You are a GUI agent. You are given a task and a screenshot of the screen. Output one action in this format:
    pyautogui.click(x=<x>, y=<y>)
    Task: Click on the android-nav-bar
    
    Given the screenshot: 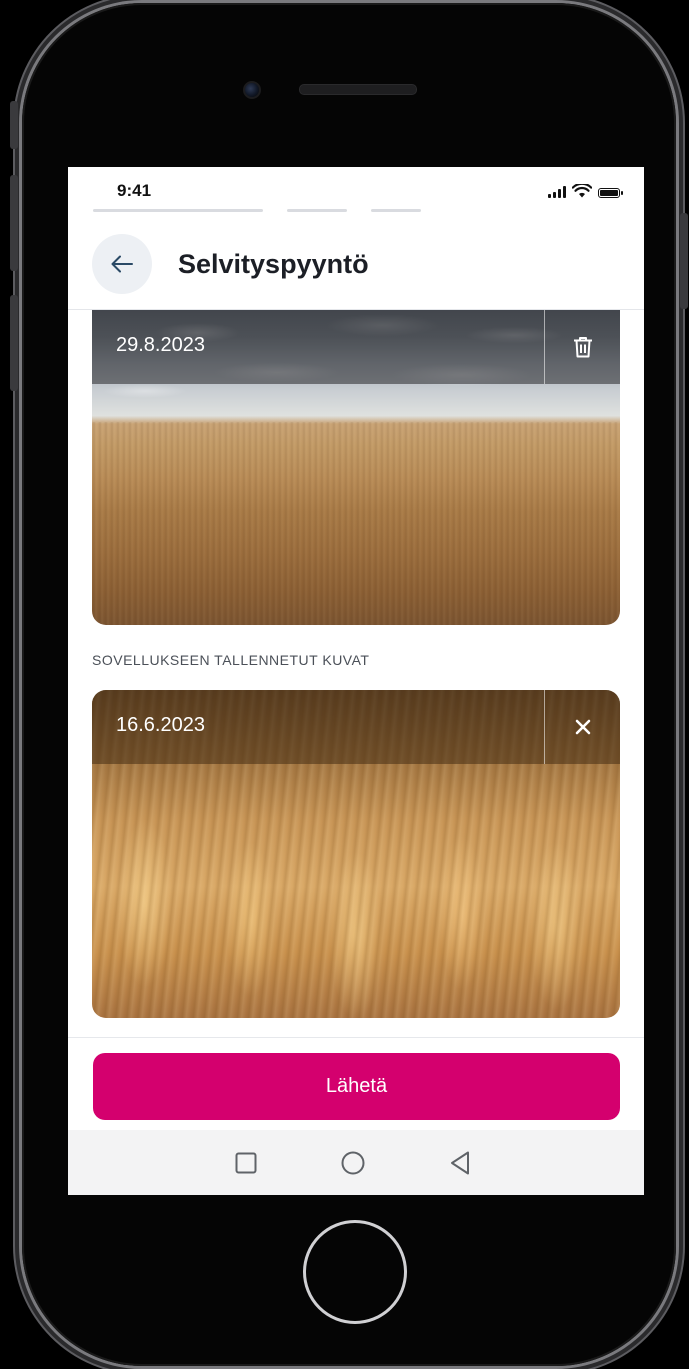 What is the action you would take?
    pyautogui.click(x=356, y=1162)
    